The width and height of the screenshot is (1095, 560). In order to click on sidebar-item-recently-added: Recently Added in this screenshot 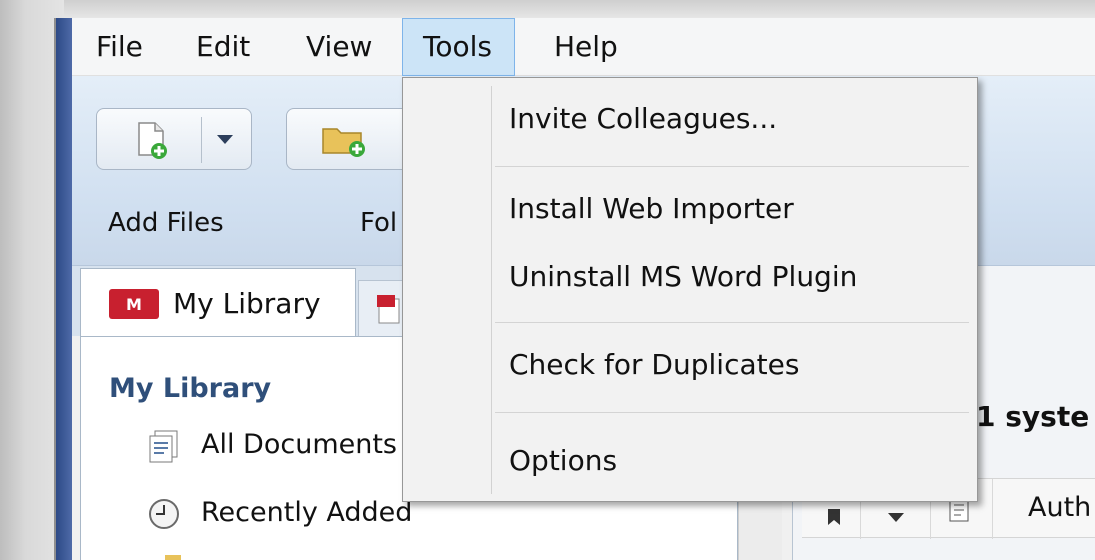, I will do `click(306, 512)`.